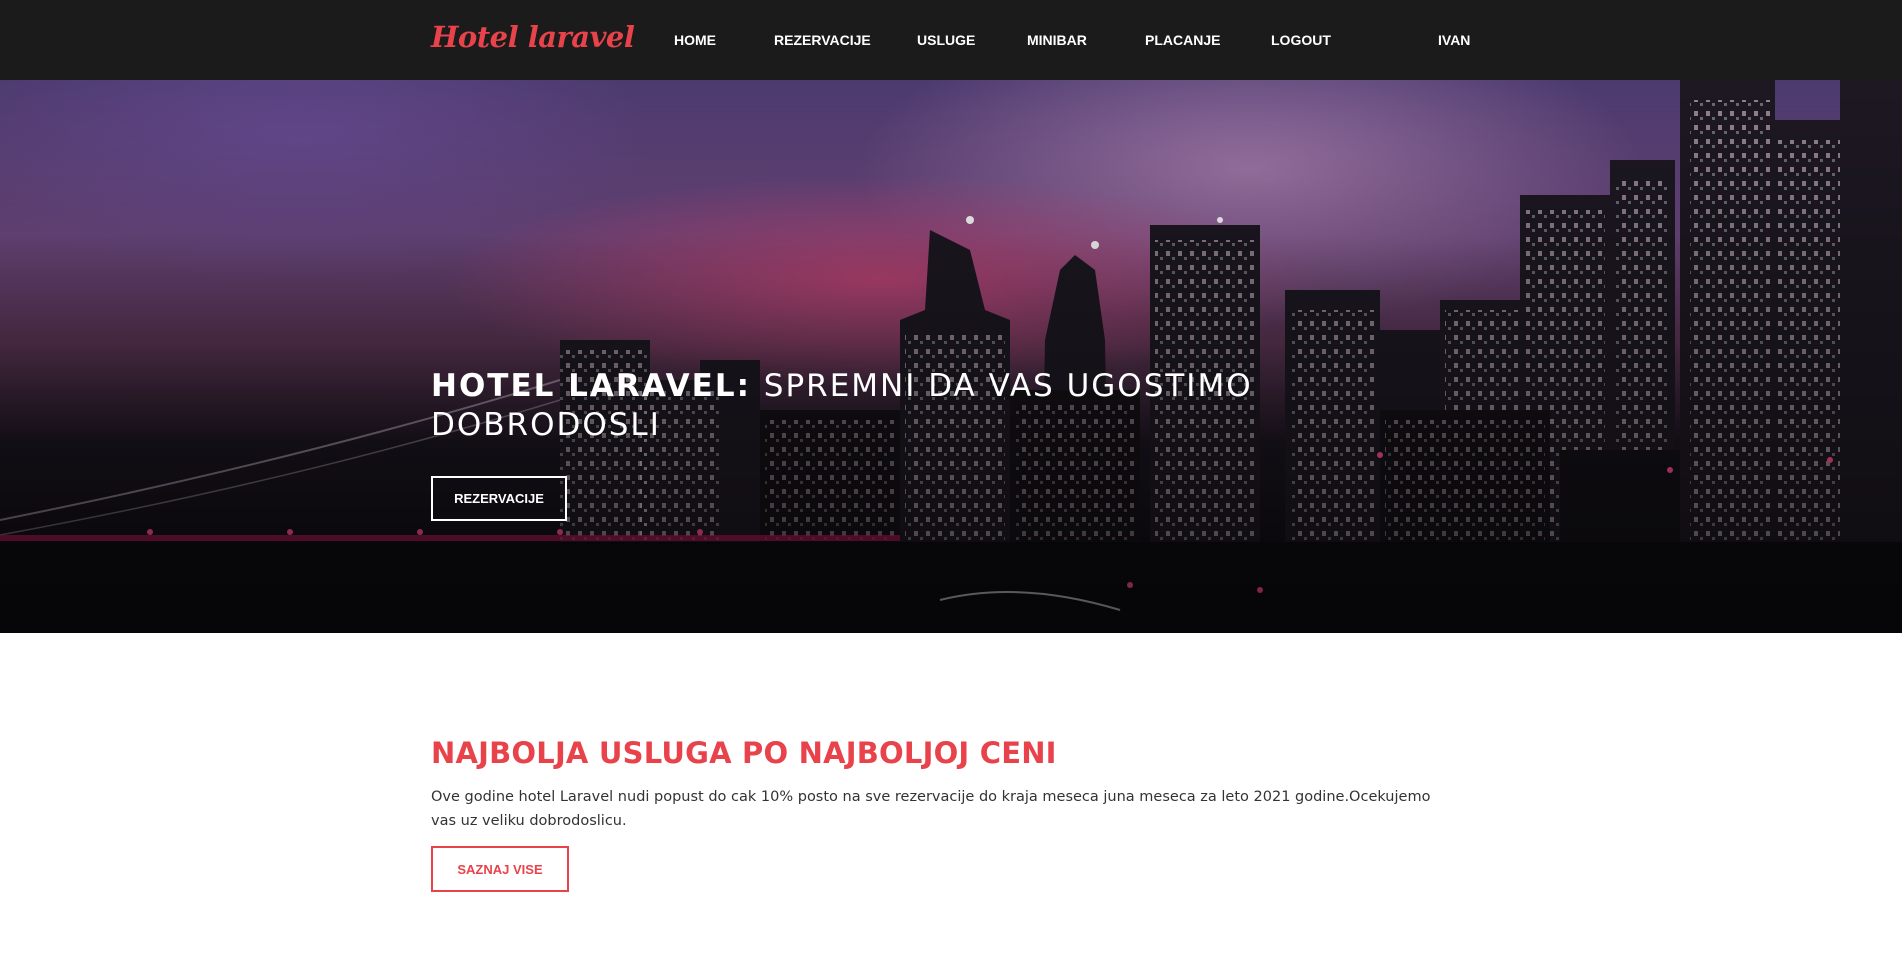 Image resolution: width=1902 pixels, height=969 pixels. What do you see at coordinates (500, 869) in the screenshot?
I see `saznaj-vise-button: SAZNAJ VISE` at bounding box center [500, 869].